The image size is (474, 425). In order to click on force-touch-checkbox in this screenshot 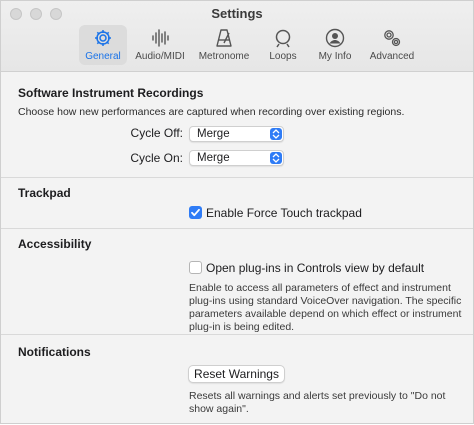, I will do `click(195, 212)`.